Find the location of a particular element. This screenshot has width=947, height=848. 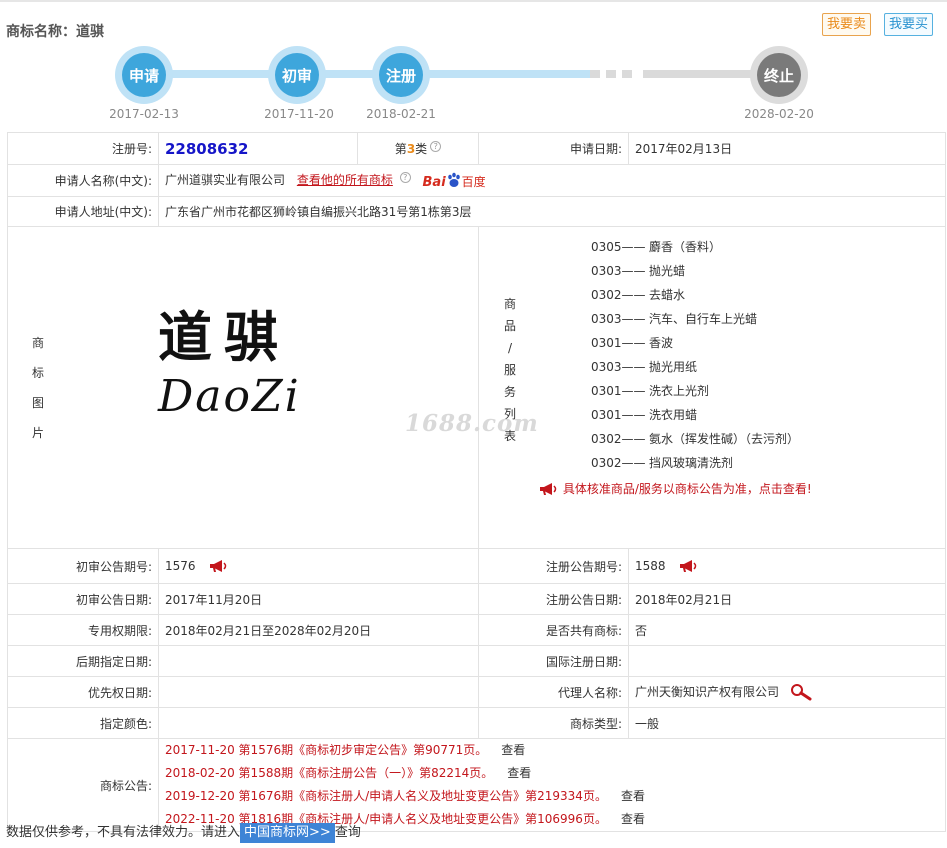

table-row: 申请人地址(中文): 广东省广州市花都区狮岭镇自编振兴北路31号第1栋第3层 is located at coordinates (476, 211).